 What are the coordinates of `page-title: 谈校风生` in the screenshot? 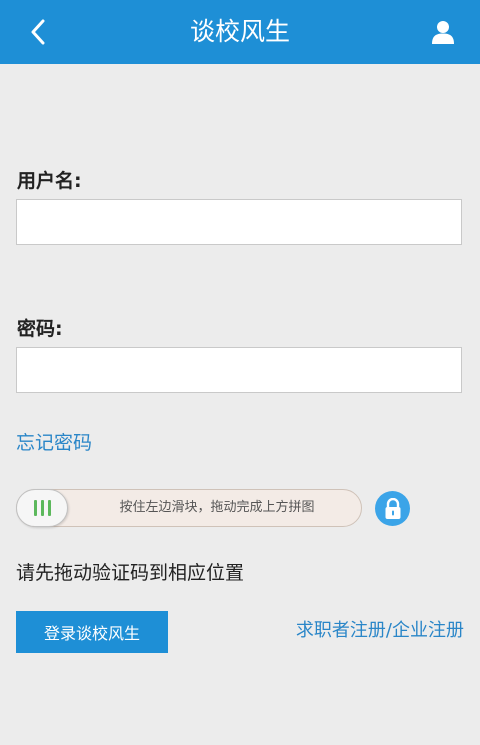 It's located at (239, 31).